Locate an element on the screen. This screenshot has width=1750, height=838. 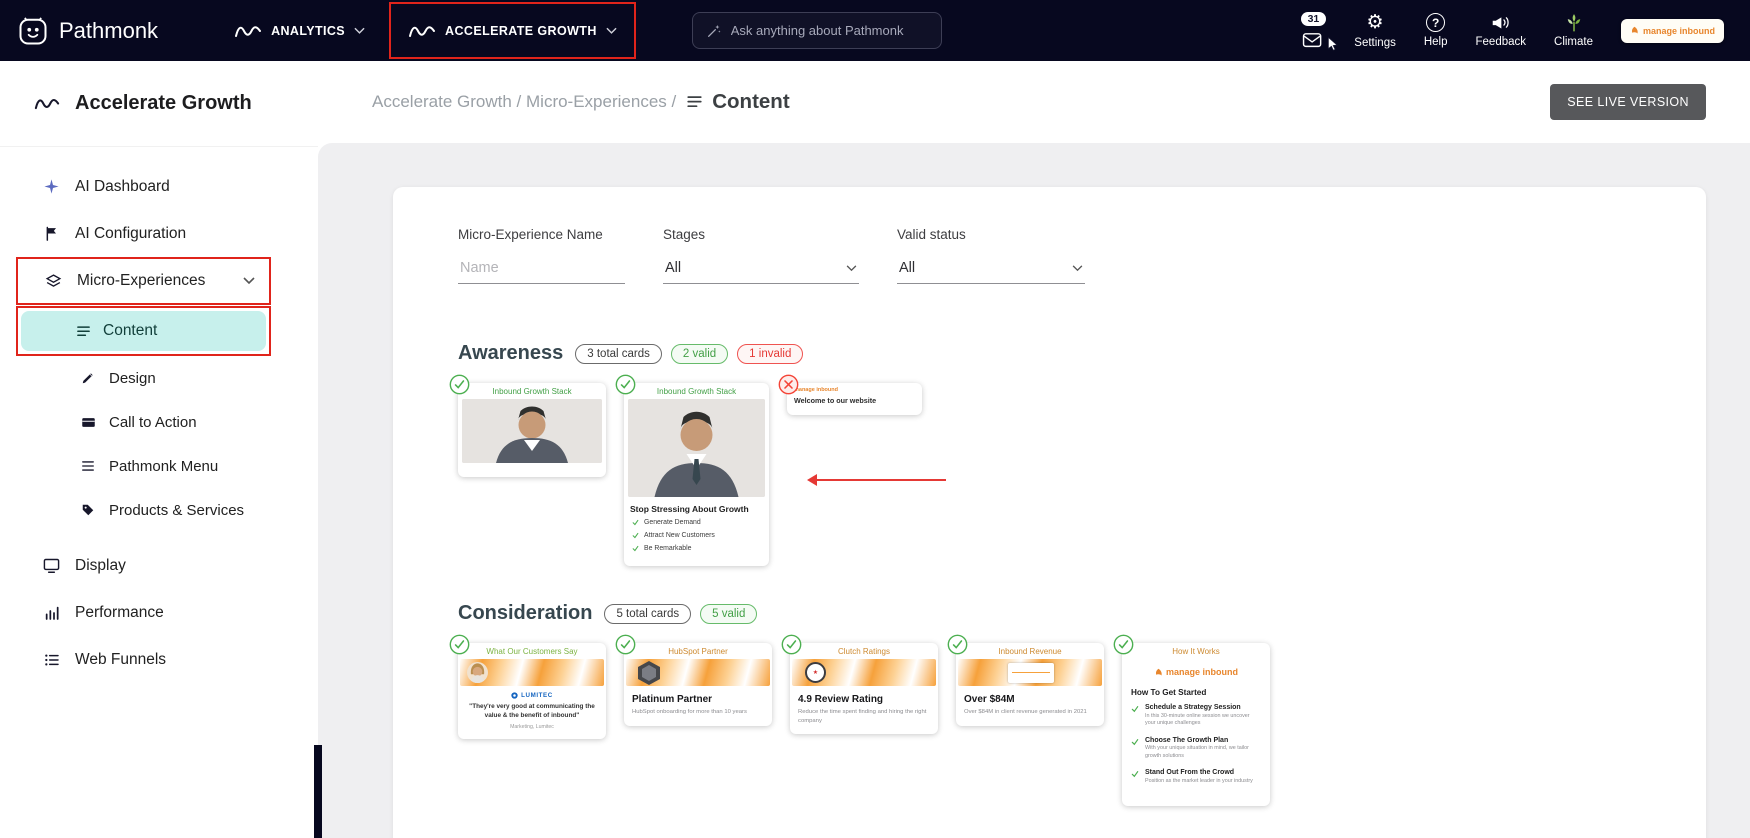
topnav-analytics: ANALYTICS is located at coordinates (299, 31).